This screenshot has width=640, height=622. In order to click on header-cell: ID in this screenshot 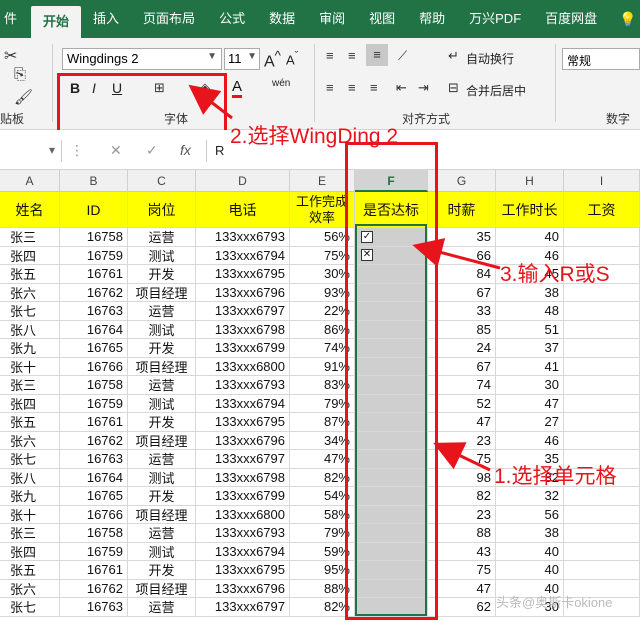, I will do `click(94, 209)`.